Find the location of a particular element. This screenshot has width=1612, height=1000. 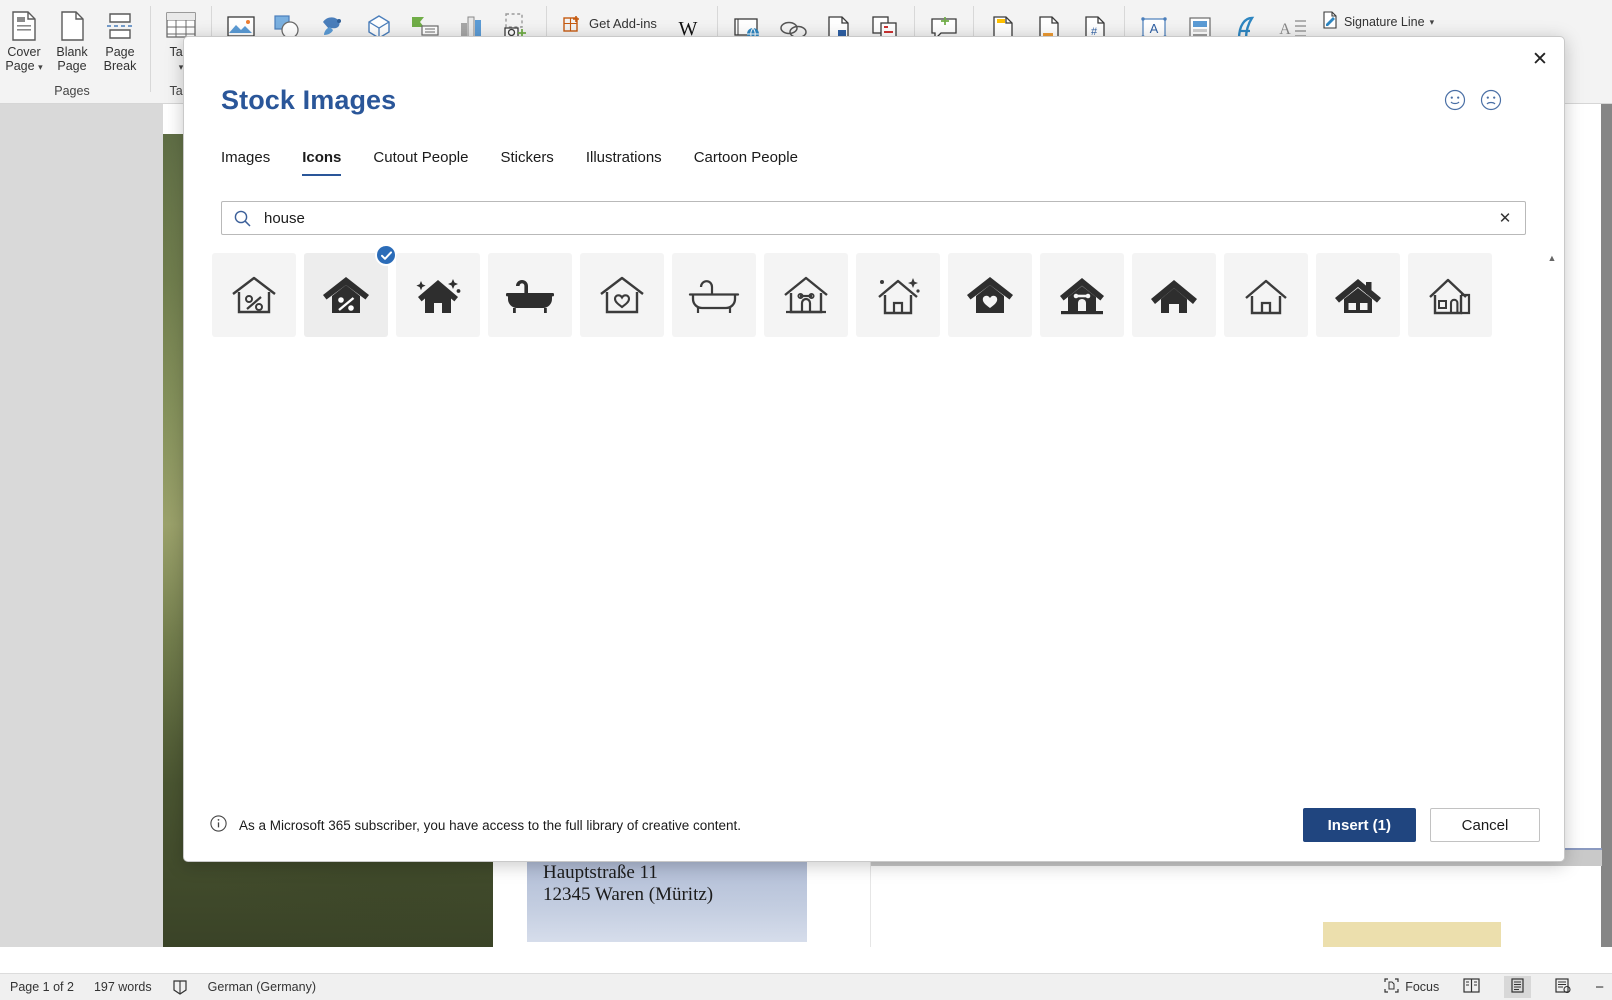

ribbon-group-pages: Cover Page ▾ Blank Page Page Break Pages is located at coordinates (72, 52).